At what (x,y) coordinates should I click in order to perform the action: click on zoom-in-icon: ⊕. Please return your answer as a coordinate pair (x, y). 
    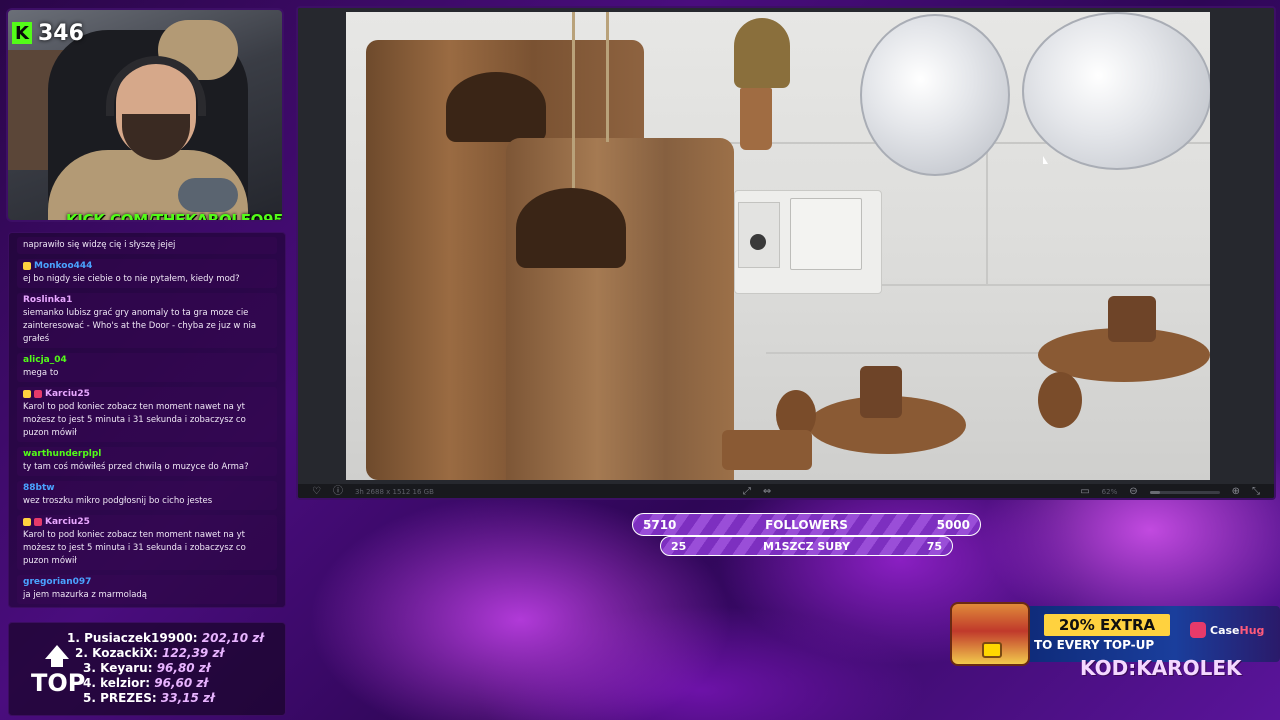
    Looking at the image, I should click on (1236, 492).